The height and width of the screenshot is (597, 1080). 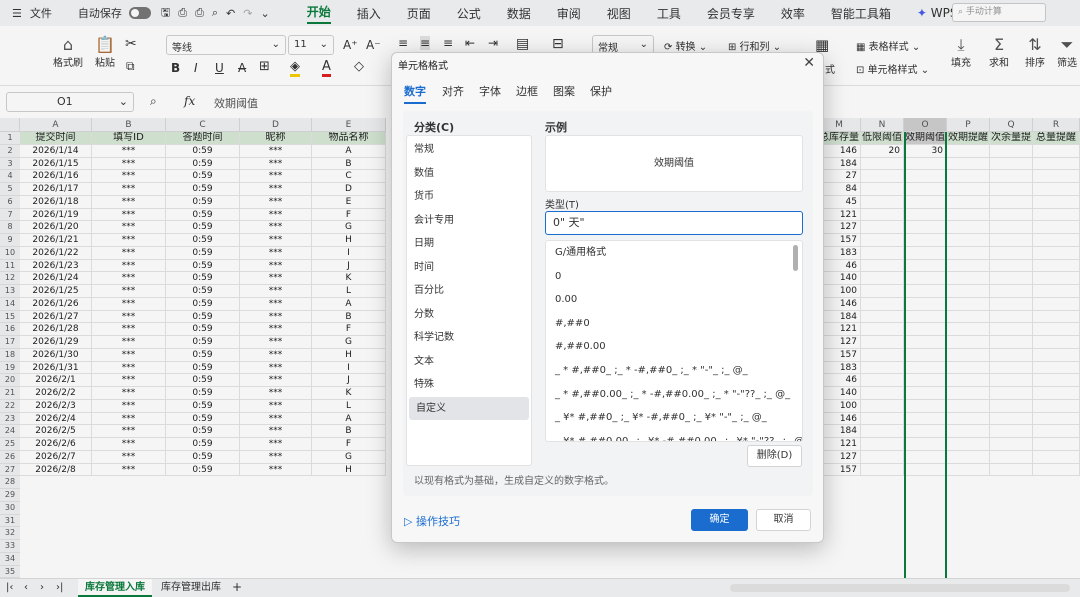 What do you see at coordinates (469, 315) in the screenshot?
I see `category-item: 分数` at bounding box center [469, 315].